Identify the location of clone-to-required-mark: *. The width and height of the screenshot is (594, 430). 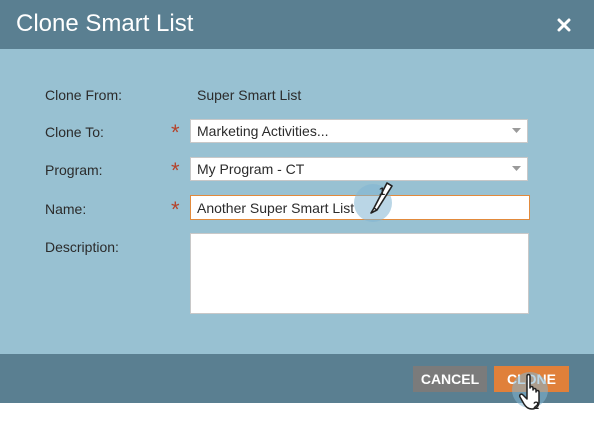
(175, 132).